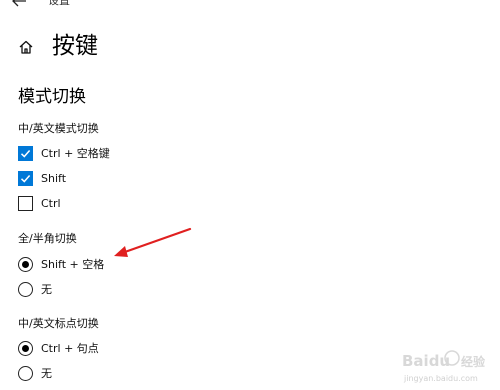 The width and height of the screenshot is (500, 390). What do you see at coordinates (35, 373) in the screenshot?
I see `radio-none-punctuation: 无` at bounding box center [35, 373].